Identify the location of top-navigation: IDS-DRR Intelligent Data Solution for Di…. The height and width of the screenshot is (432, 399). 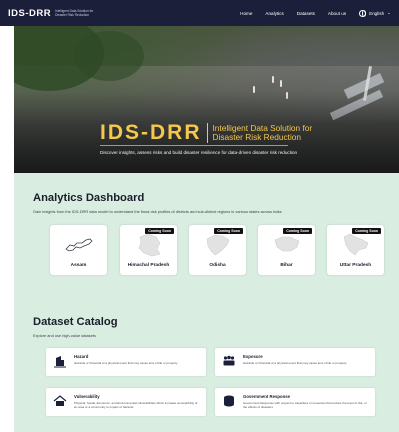
(199, 13).